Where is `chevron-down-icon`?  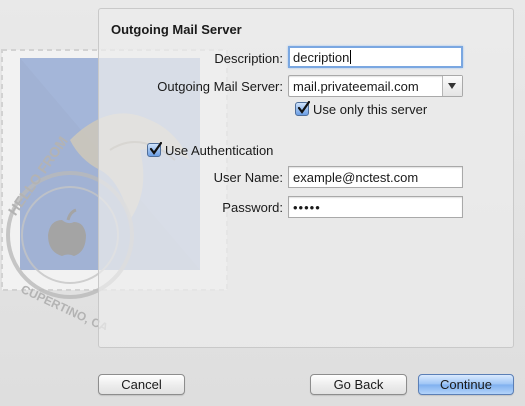
chevron-down-icon is located at coordinates (452, 86).